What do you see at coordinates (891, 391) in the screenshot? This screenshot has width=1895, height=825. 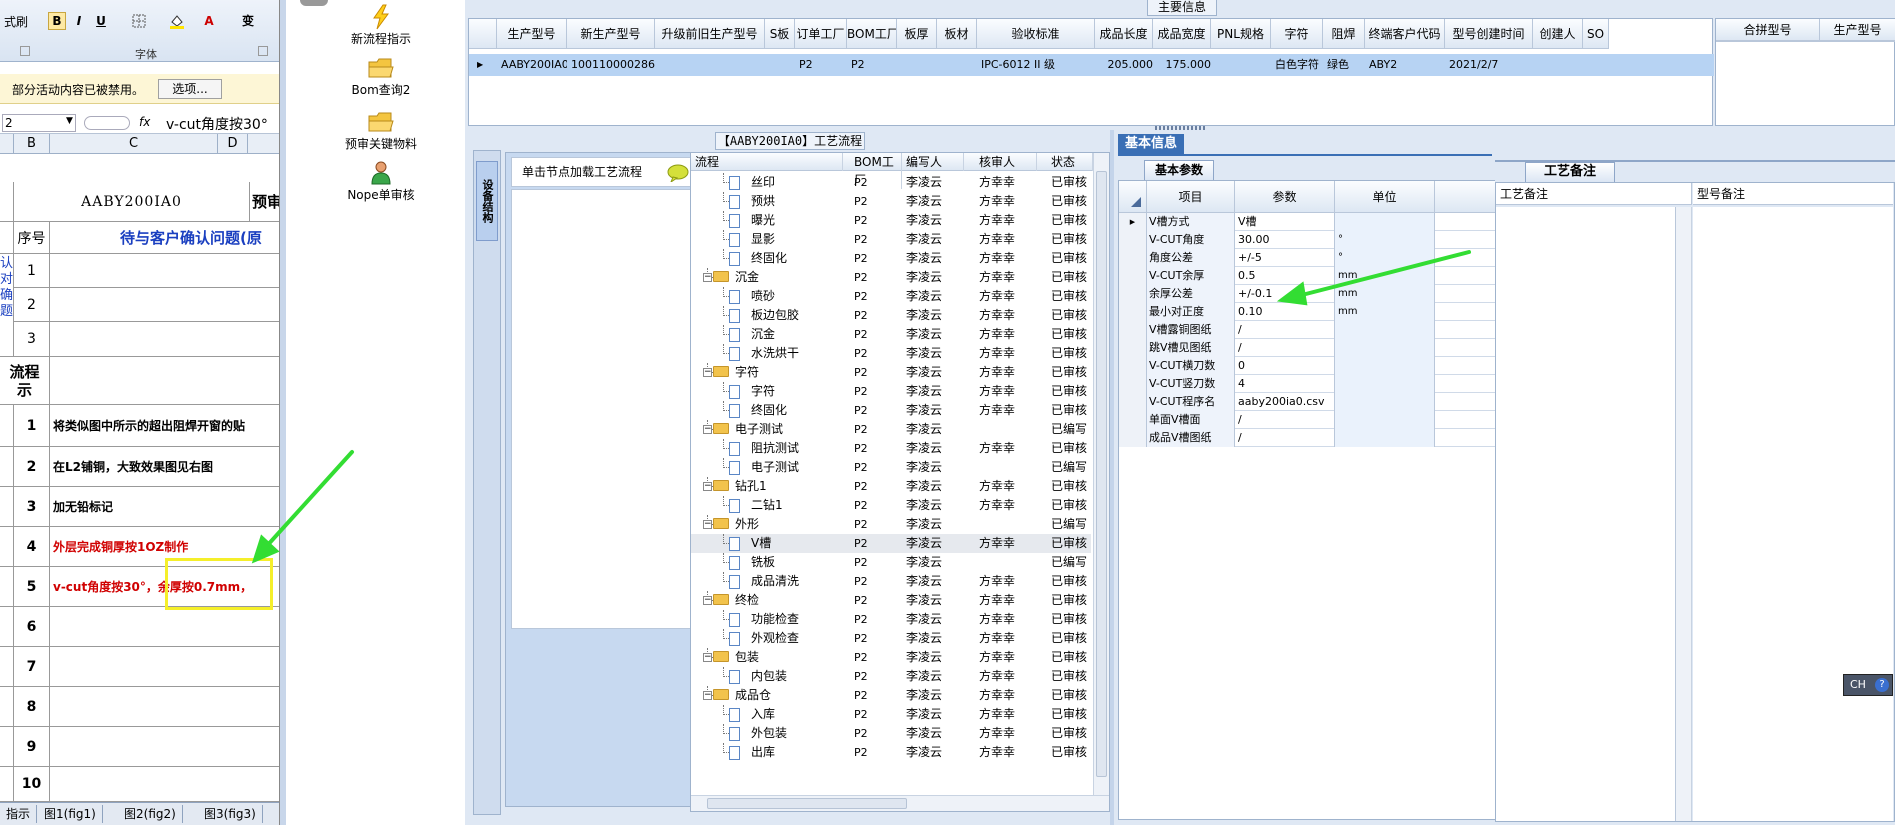 I see `tree-row: 字符 P2 李凌云 方幸幸 已审核` at bounding box center [891, 391].